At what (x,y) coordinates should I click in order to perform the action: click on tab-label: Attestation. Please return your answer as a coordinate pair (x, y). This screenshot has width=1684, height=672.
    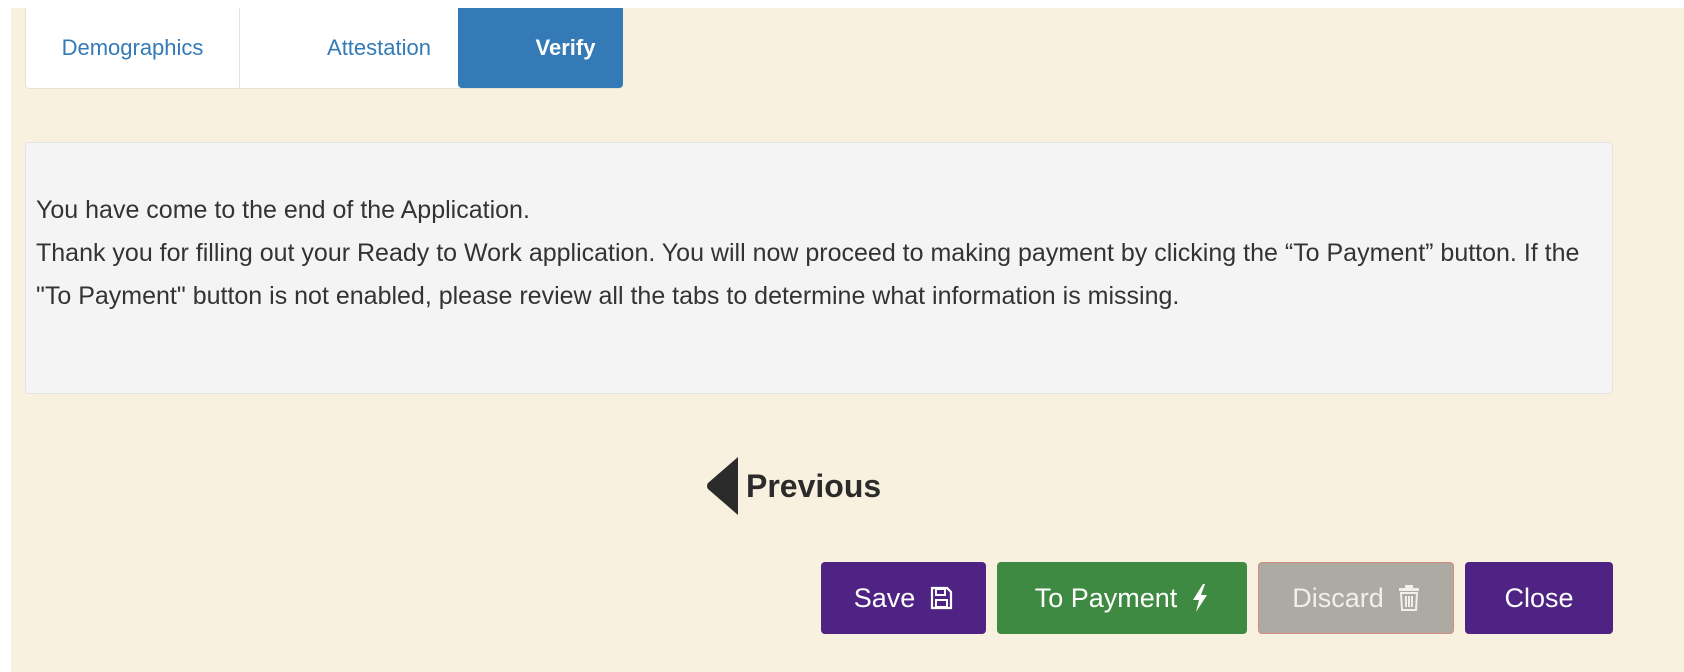
    Looking at the image, I should click on (379, 47).